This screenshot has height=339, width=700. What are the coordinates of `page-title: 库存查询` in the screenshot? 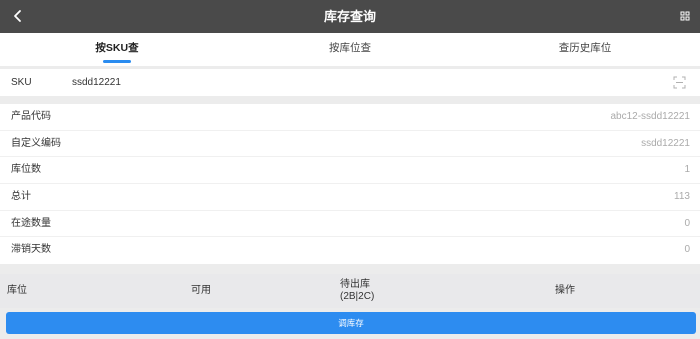 It's located at (349, 16).